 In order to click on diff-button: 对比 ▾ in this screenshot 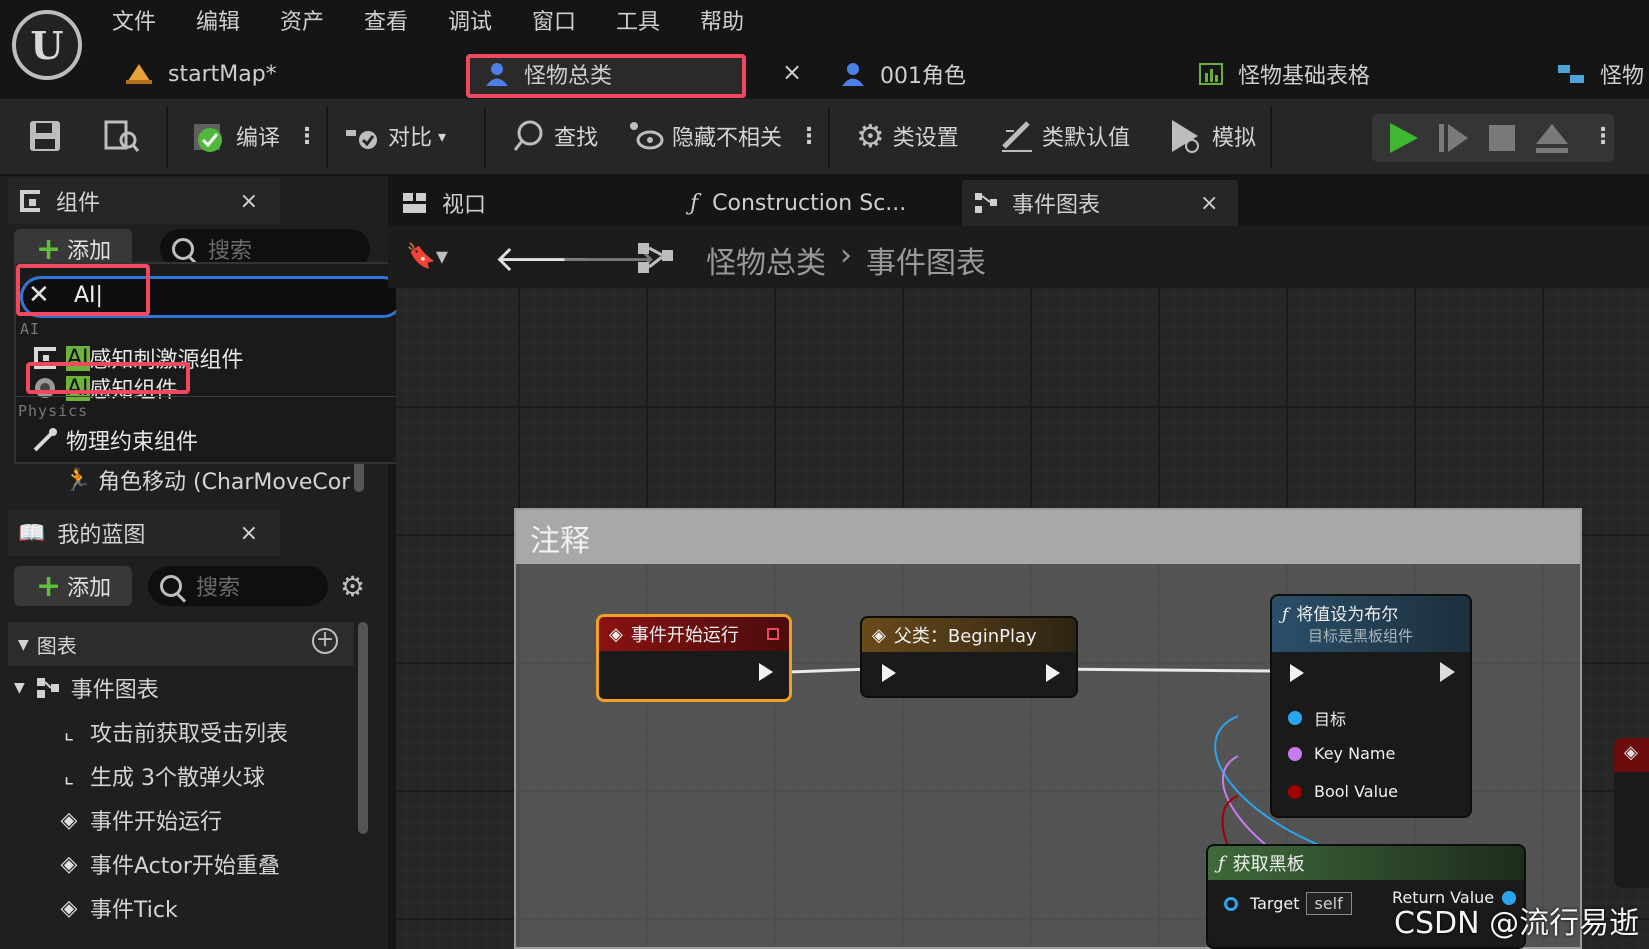, I will do `click(395, 136)`.